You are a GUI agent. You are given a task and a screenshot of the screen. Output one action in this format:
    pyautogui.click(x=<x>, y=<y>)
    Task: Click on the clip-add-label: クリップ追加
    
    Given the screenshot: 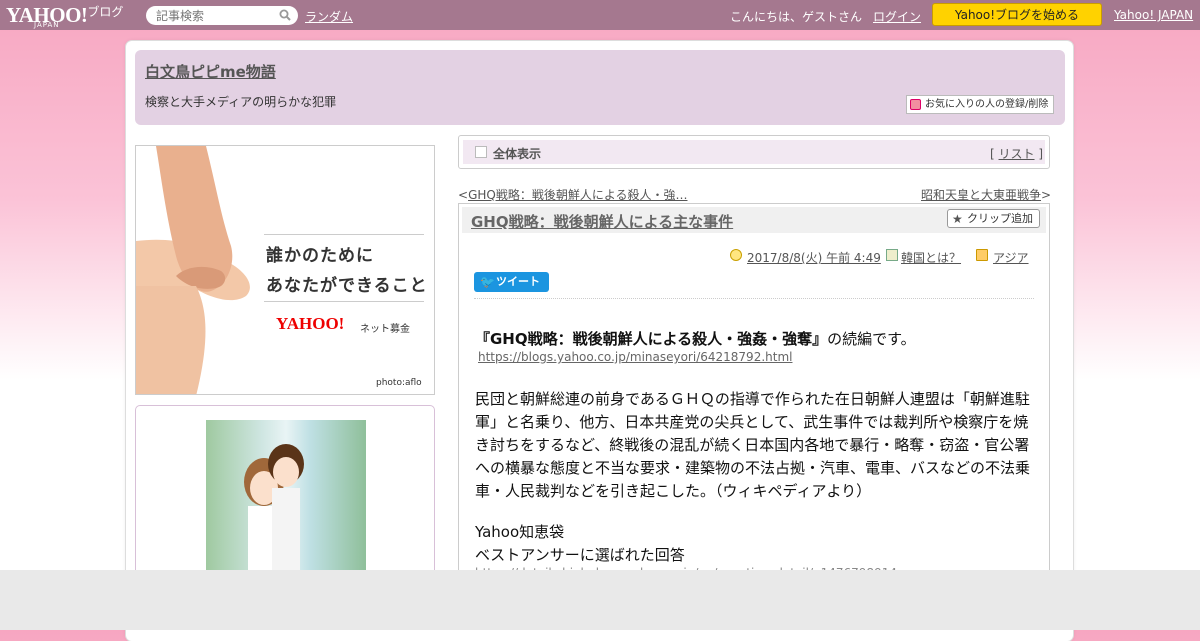 What is the action you would take?
    pyautogui.click(x=1000, y=218)
    